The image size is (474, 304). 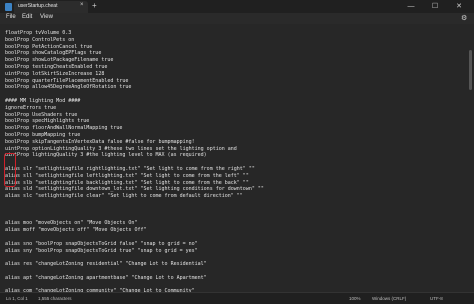 I want to click on character-count: 1,555 characters, so click(x=55, y=298).